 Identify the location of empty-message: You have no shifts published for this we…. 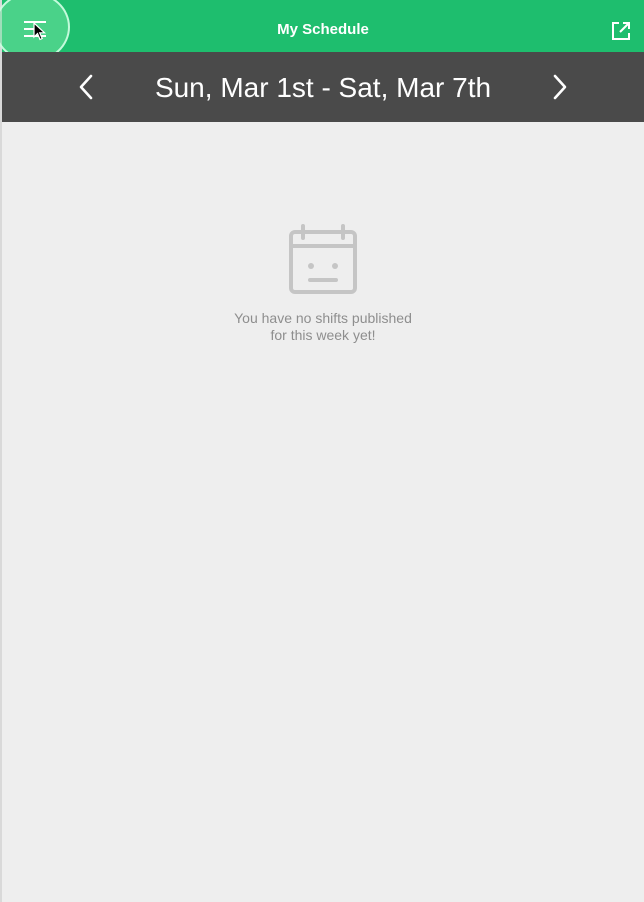
(323, 327).